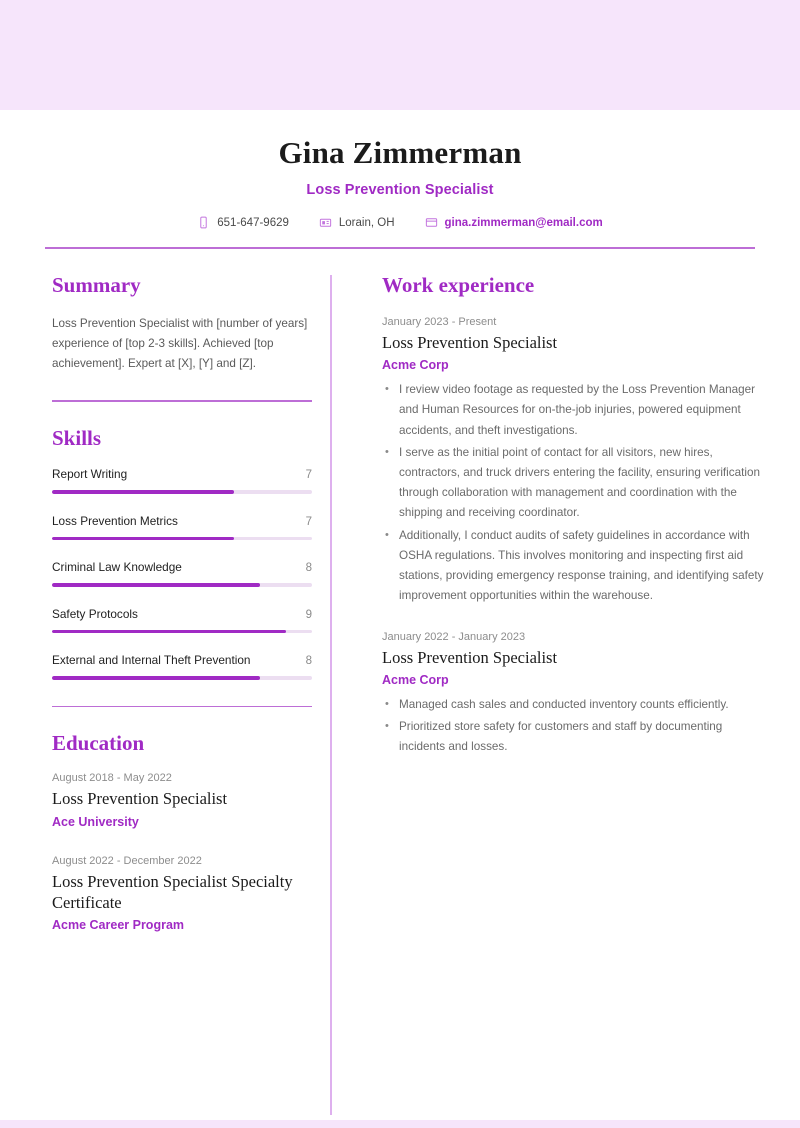 Image resolution: width=800 pixels, height=1128 pixels. What do you see at coordinates (98, 743) in the screenshot?
I see `education-section-title: Education` at bounding box center [98, 743].